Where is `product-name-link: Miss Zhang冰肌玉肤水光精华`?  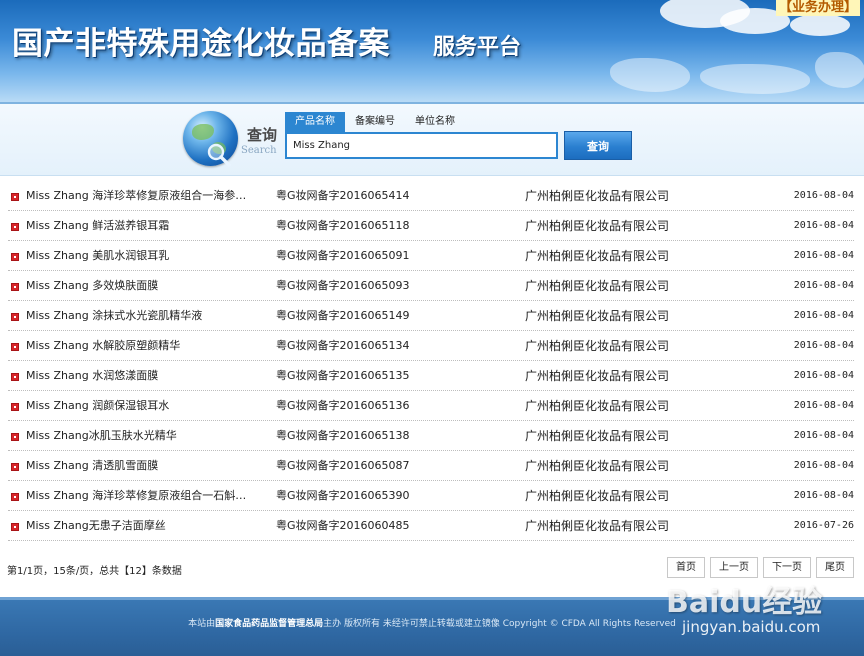 product-name-link: Miss Zhang冰肌玉肤水光精华 is located at coordinates (149, 436).